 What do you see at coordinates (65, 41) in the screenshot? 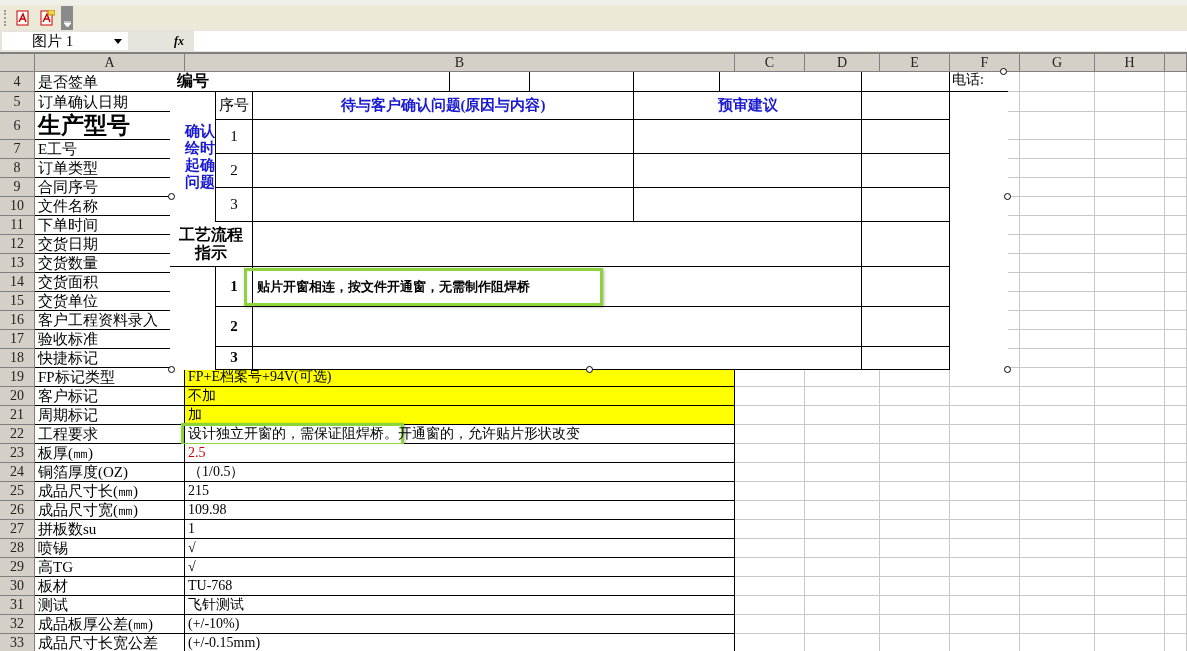
I see `name-box: 图片 1` at bounding box center [65, 41].